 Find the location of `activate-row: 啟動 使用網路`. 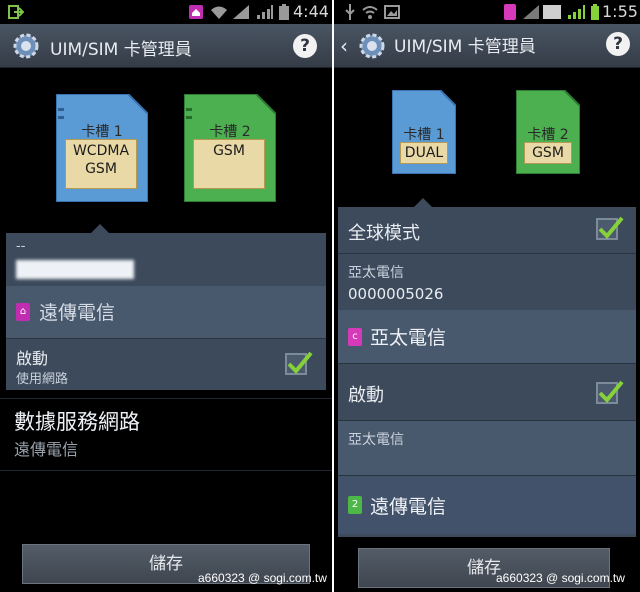

activate-row: 啟動 使用網路 is located at coordinates (166, 364).